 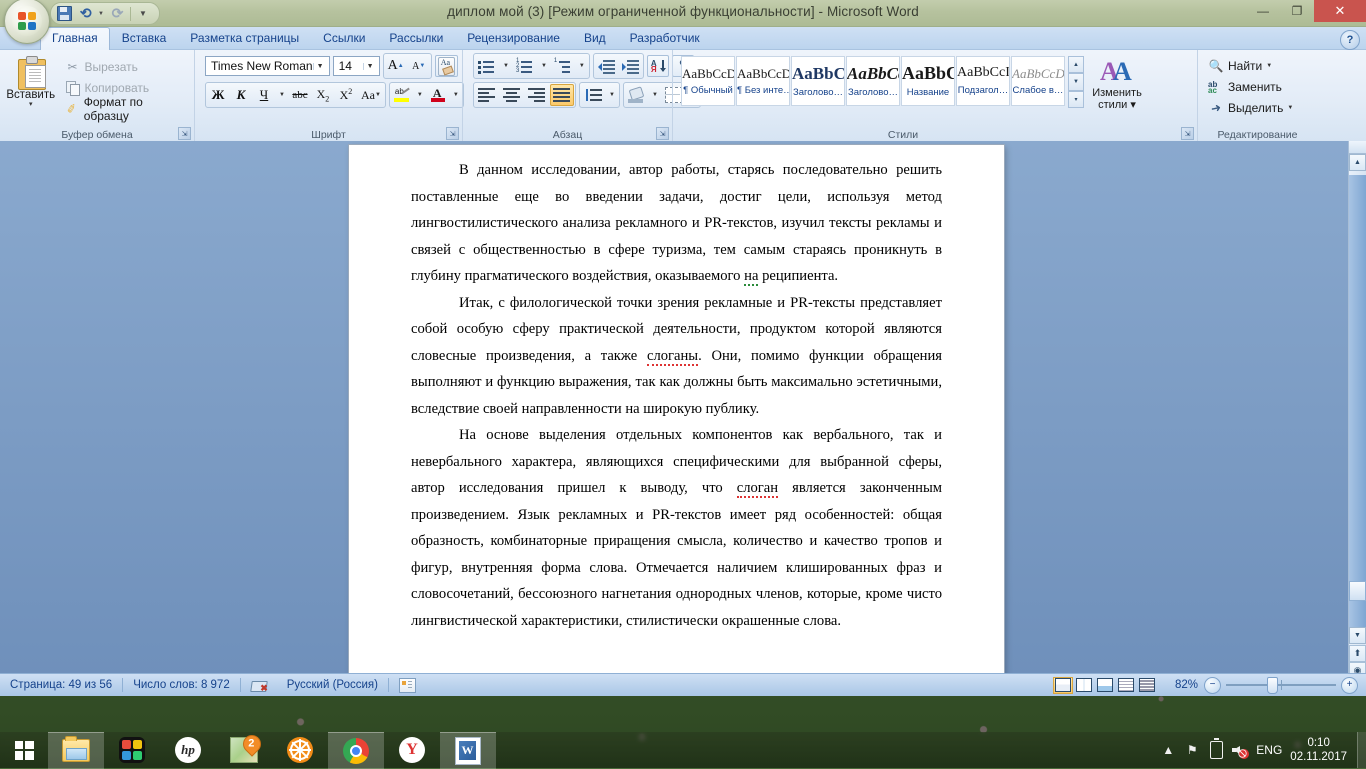 I want to click on styles-dialog-launcher: ⇲, so click(x=1187, y=133).